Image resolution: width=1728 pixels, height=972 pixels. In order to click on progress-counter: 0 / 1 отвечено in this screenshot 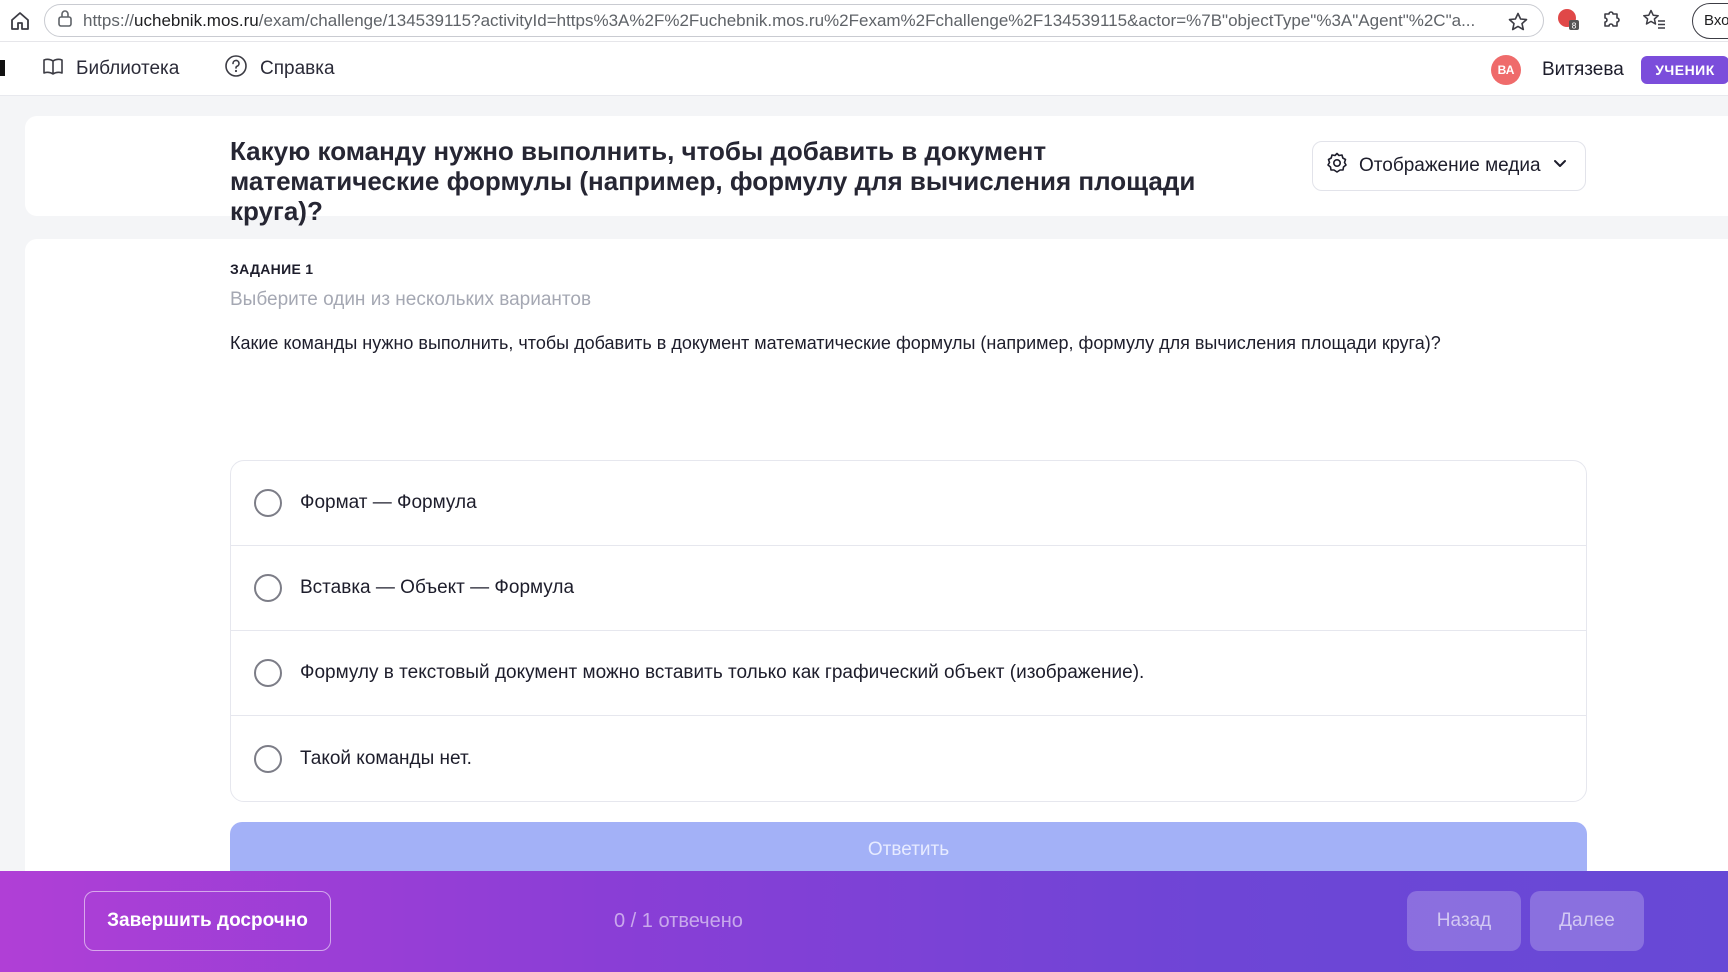, I will do `click(678, 921)`.